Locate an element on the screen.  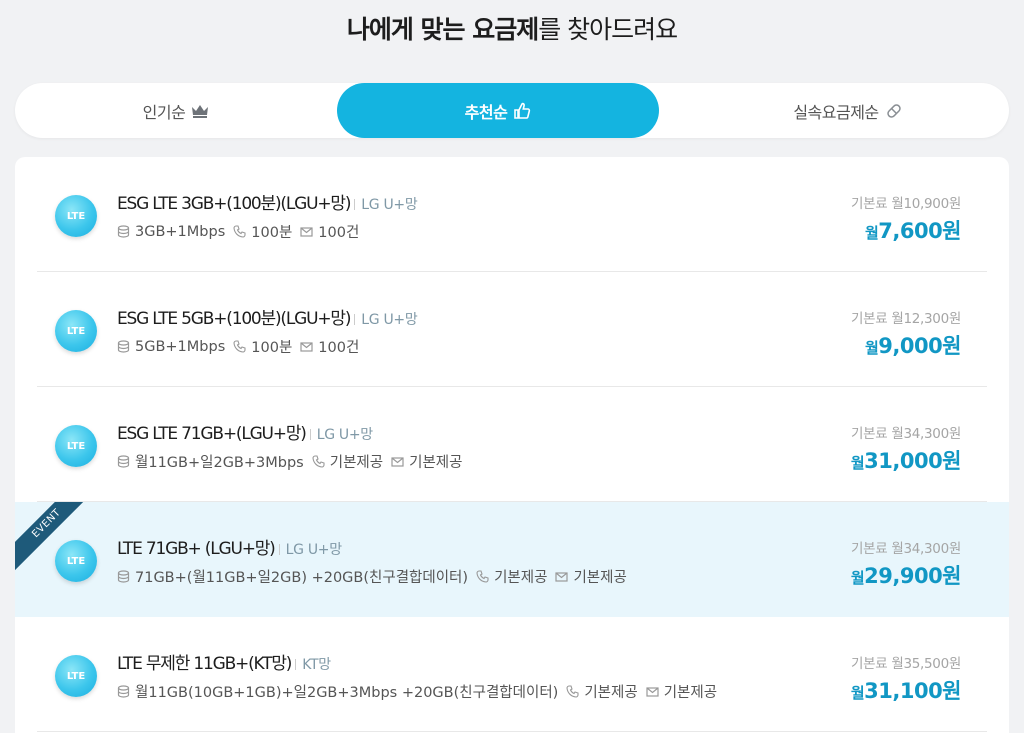
row-divider is located at coordinates (512, 731).